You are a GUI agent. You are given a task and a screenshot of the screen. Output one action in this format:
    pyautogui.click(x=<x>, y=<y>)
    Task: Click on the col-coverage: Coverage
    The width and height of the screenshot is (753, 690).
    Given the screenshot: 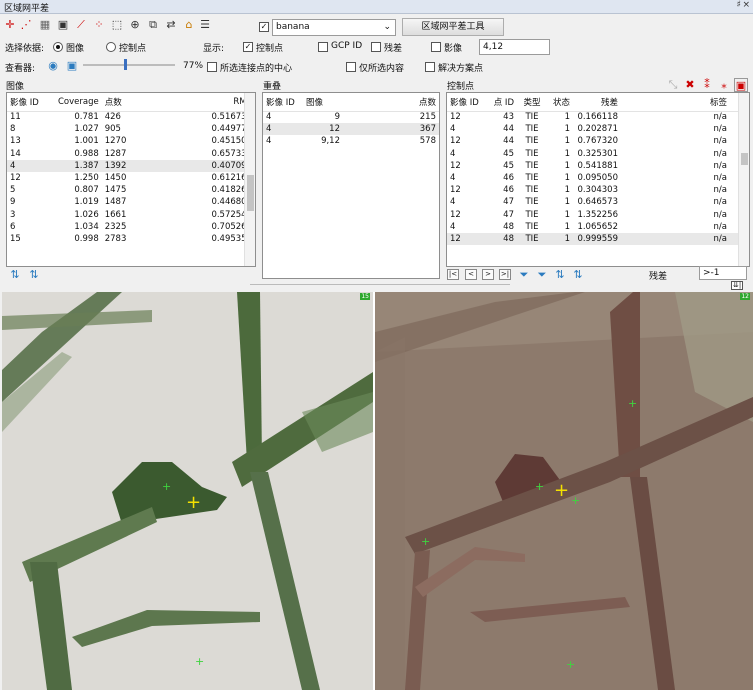 What is the action you would take?
    pyautogui.click(x=78, y=102)
    